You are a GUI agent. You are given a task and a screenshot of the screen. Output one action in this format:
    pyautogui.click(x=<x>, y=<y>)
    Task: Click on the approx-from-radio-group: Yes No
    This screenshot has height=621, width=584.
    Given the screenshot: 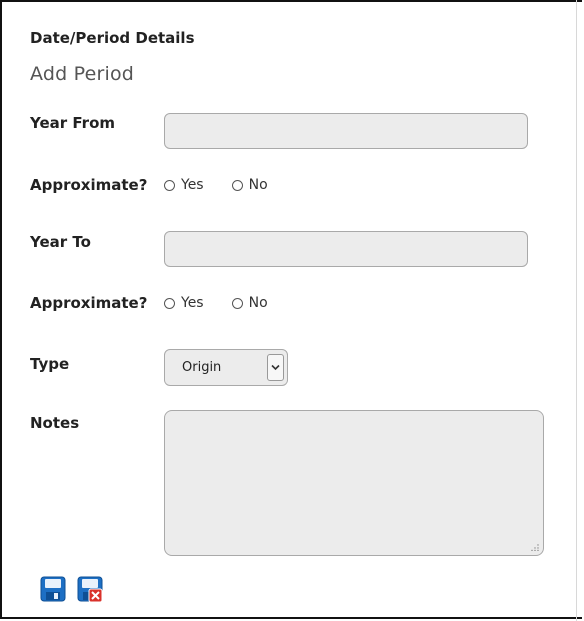 What is the action you would take?
    pyautogui.click(x=230, y=185)
    